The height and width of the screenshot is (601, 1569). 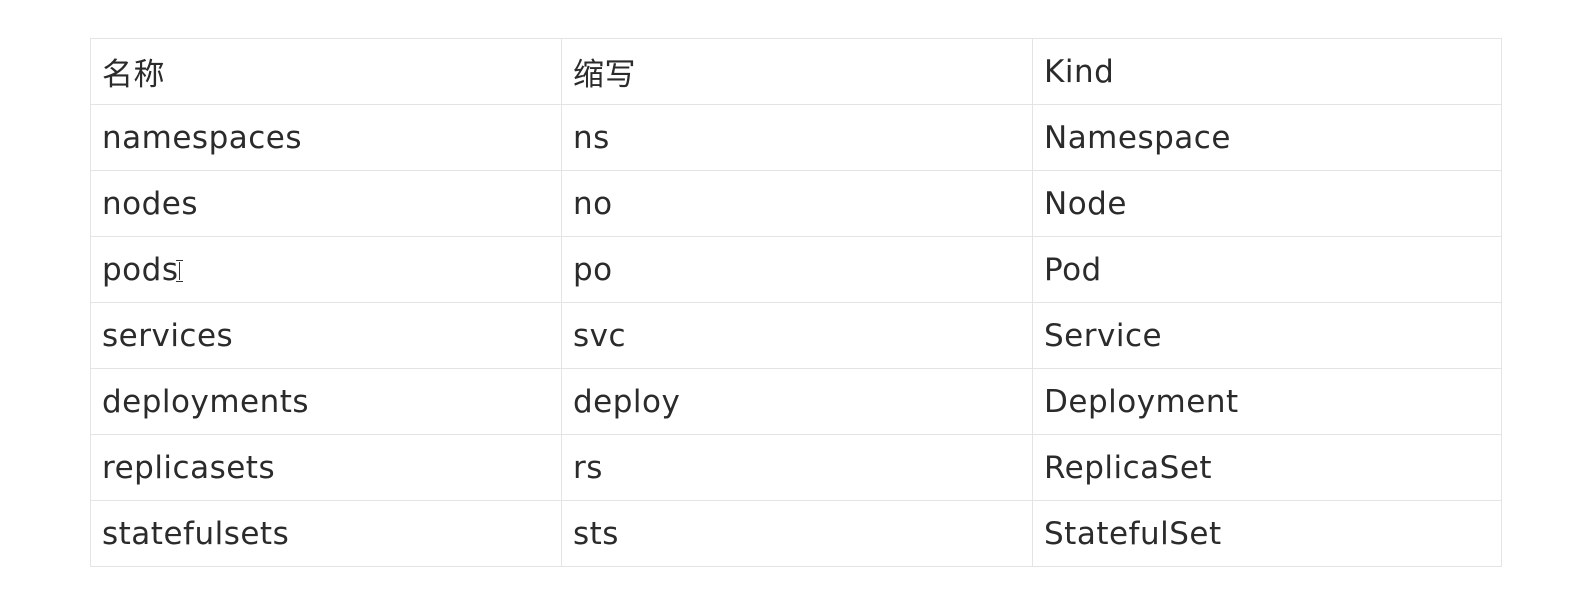 I want to click on cell-abbreviation: ns, so click(x=797, y=137).